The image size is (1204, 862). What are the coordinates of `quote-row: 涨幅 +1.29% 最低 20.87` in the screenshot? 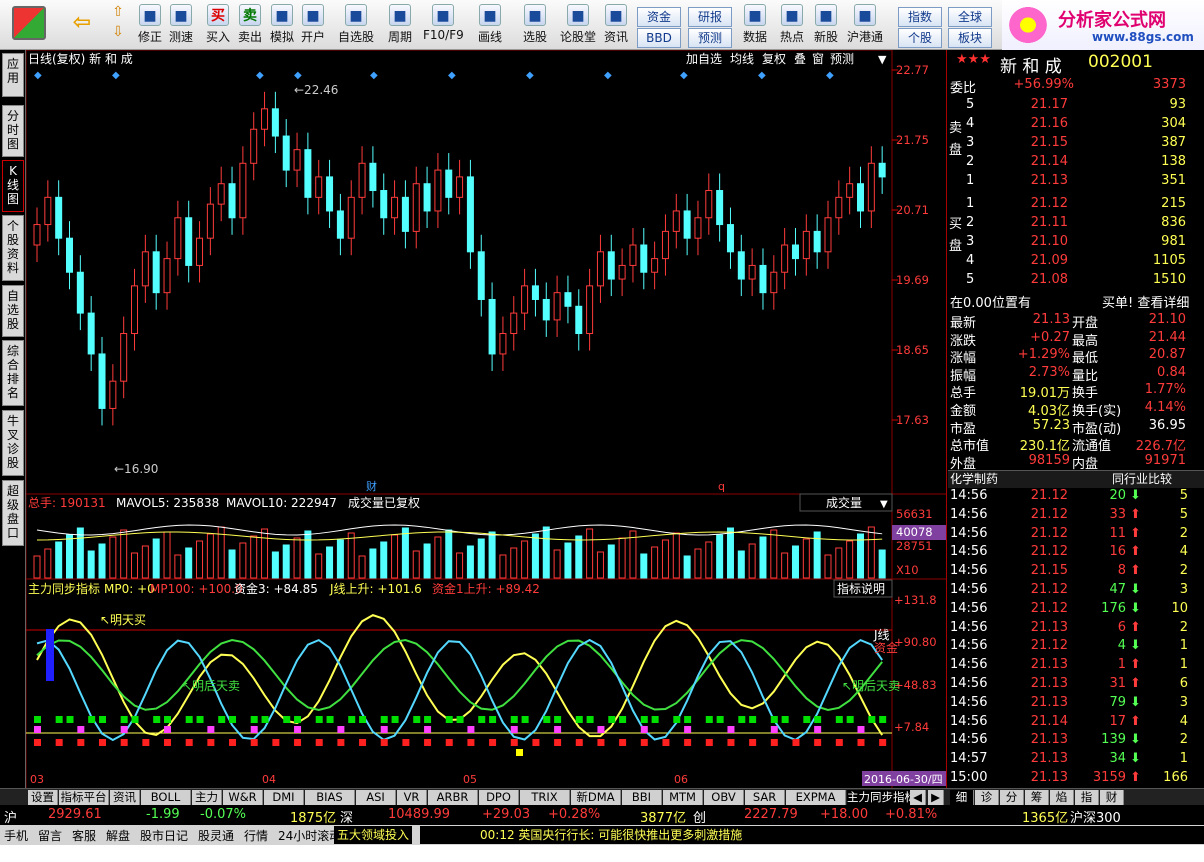 It's located at (1077, 356).